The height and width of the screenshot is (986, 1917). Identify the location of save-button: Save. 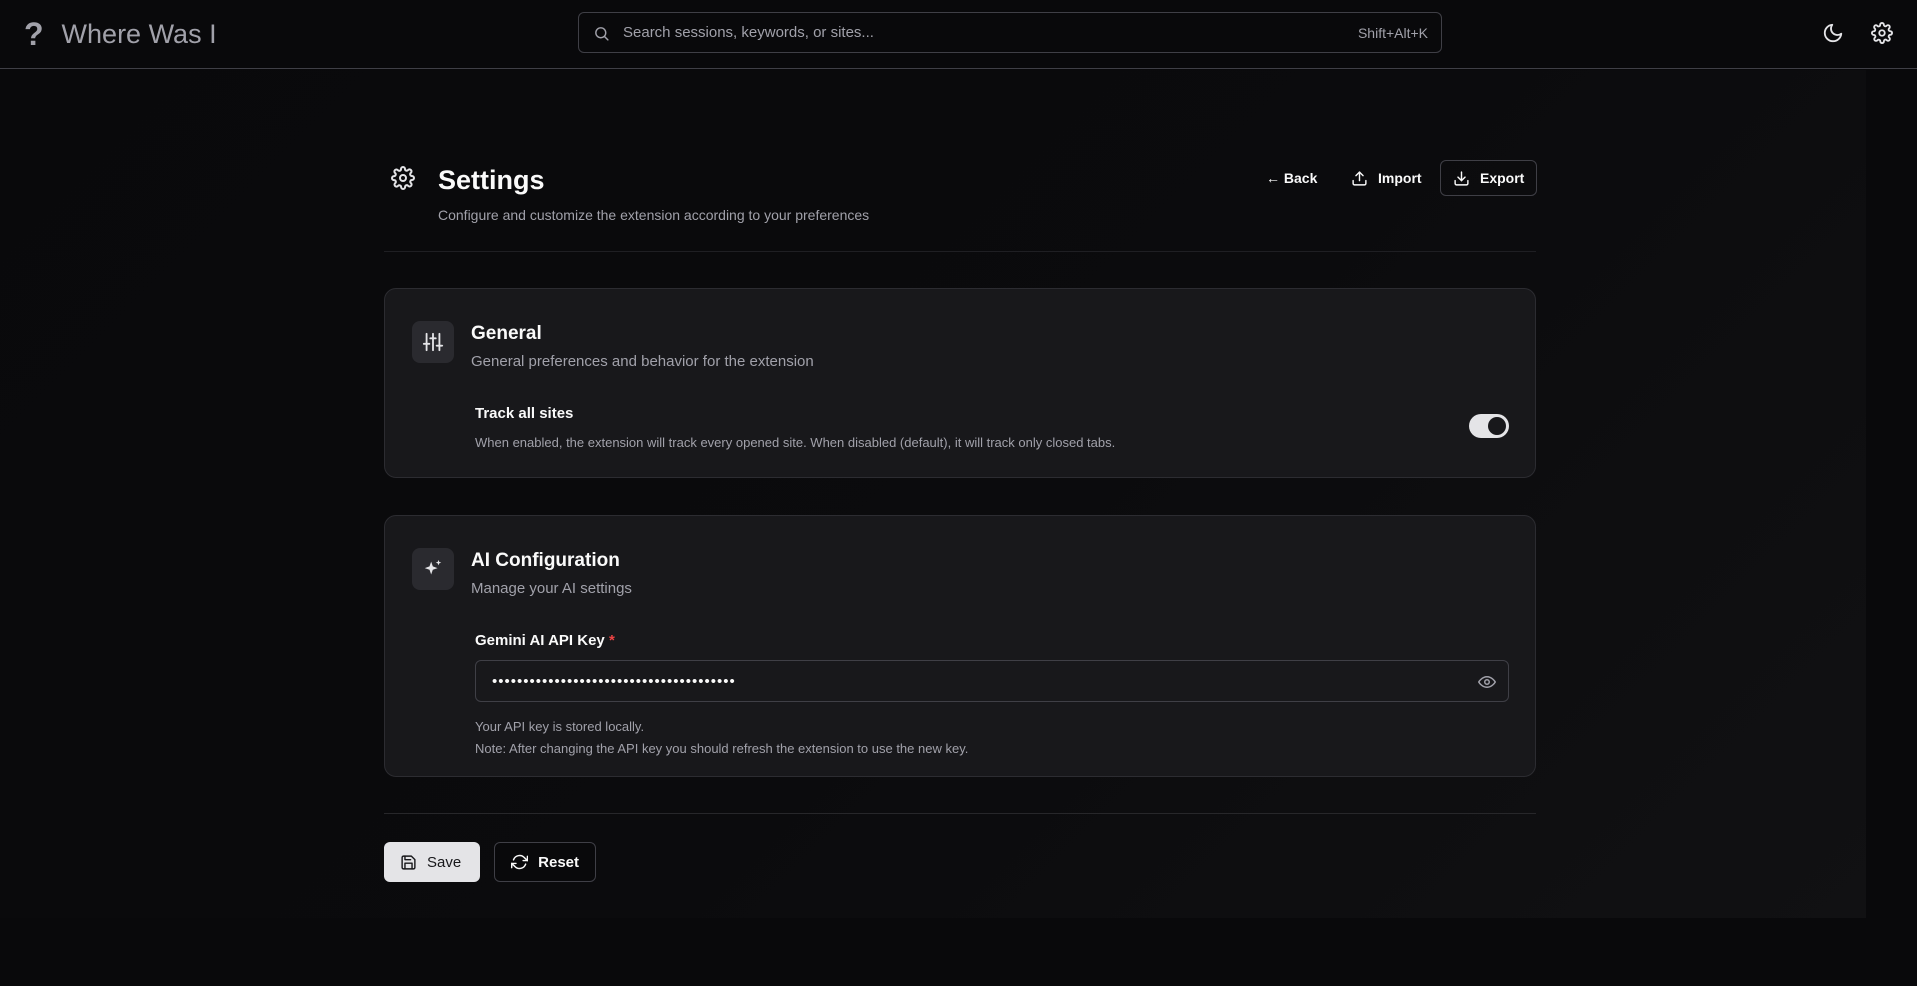
(432, 862).